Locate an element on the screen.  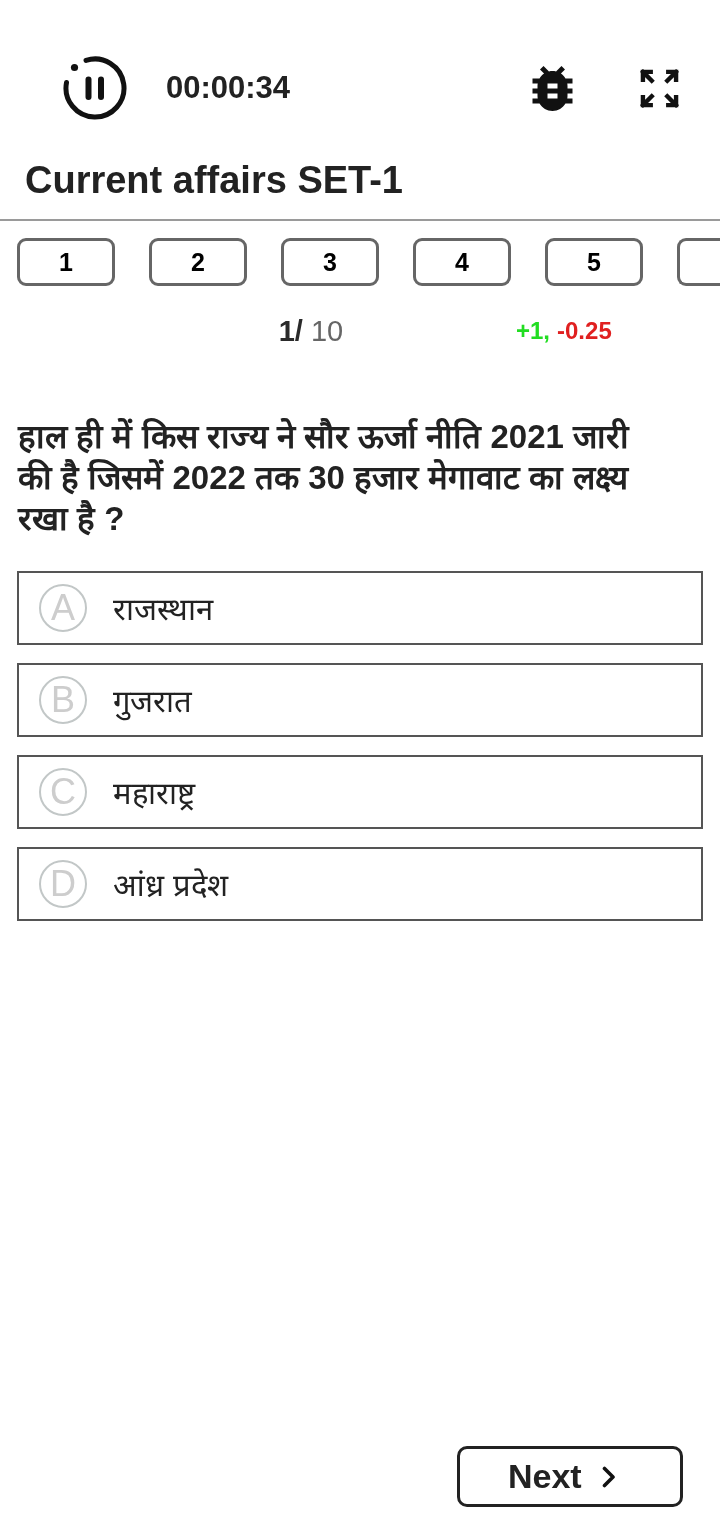
quiz-title: Current affairs SET-1 is located at coordinates (214, 180).